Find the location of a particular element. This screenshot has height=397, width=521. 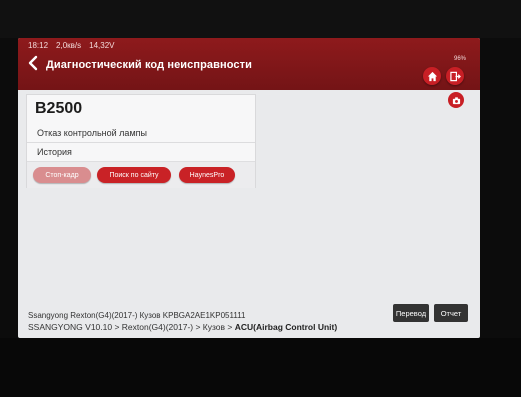

screenshot-button is located at coordinates (456, 100).